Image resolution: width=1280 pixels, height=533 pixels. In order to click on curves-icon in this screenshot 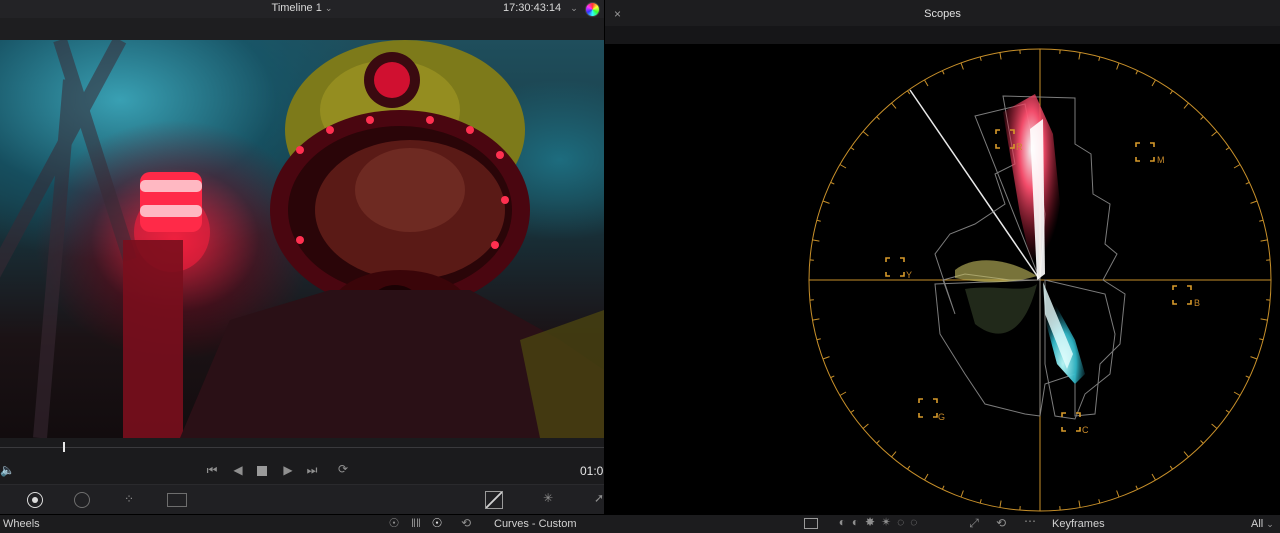, I will do `click(494, 500)`.